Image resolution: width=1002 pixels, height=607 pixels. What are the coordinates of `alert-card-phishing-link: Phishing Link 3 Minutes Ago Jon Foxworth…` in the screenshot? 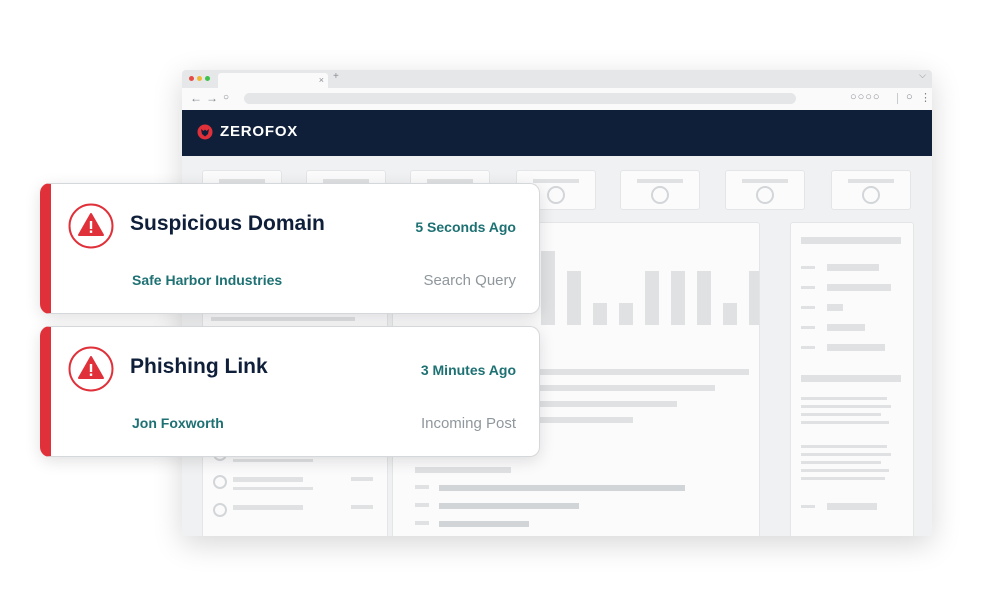 It's located at (290, 391).